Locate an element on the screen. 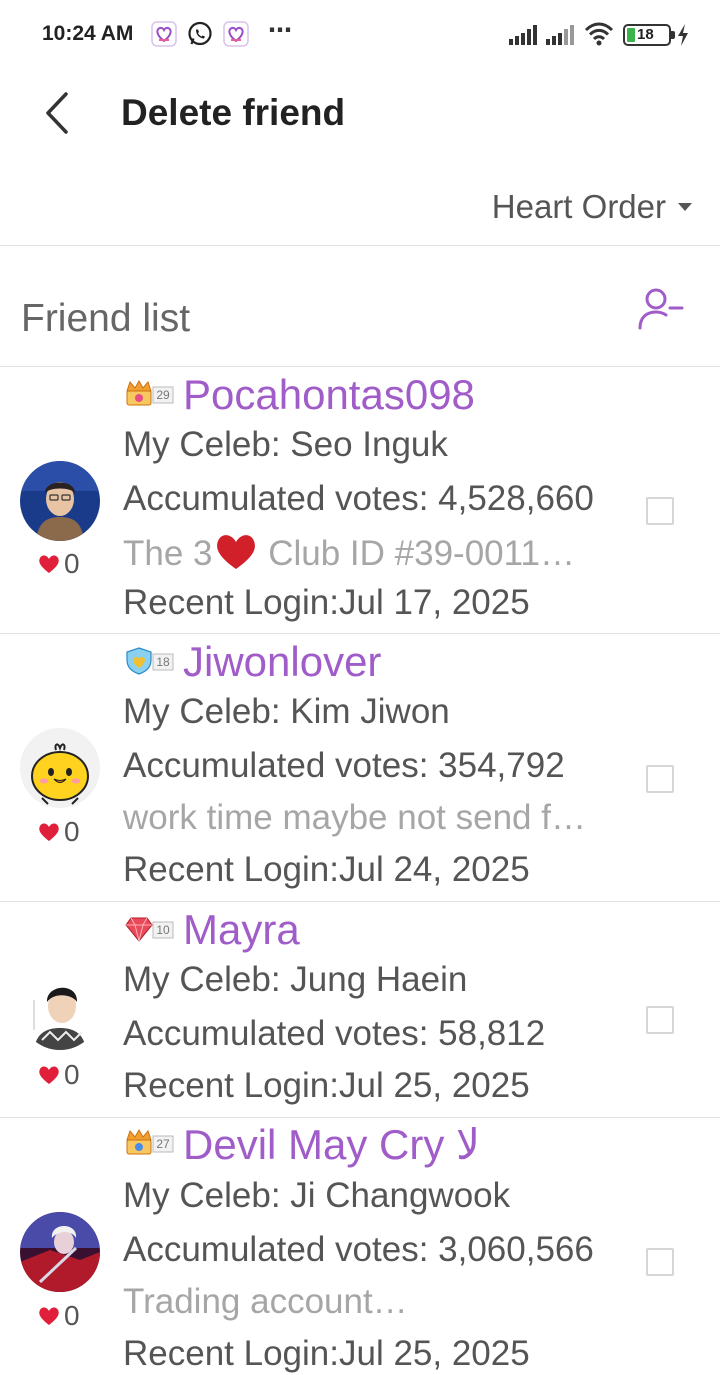  friend-name: Pocahontas098 is located at coordinates (329, 394).